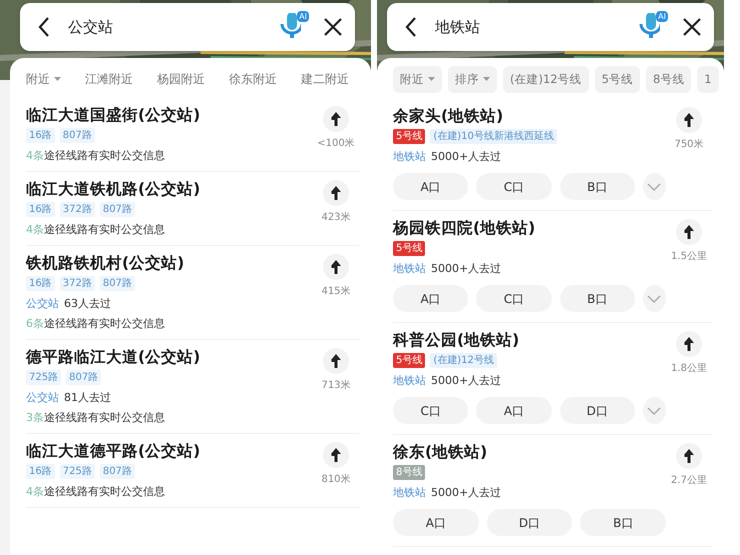 The width and height of the screenshot is (740, 555). Describe the element at coordinates (325, 79) in the screenshot. I see `filter-tab: 建二附近` at that location.